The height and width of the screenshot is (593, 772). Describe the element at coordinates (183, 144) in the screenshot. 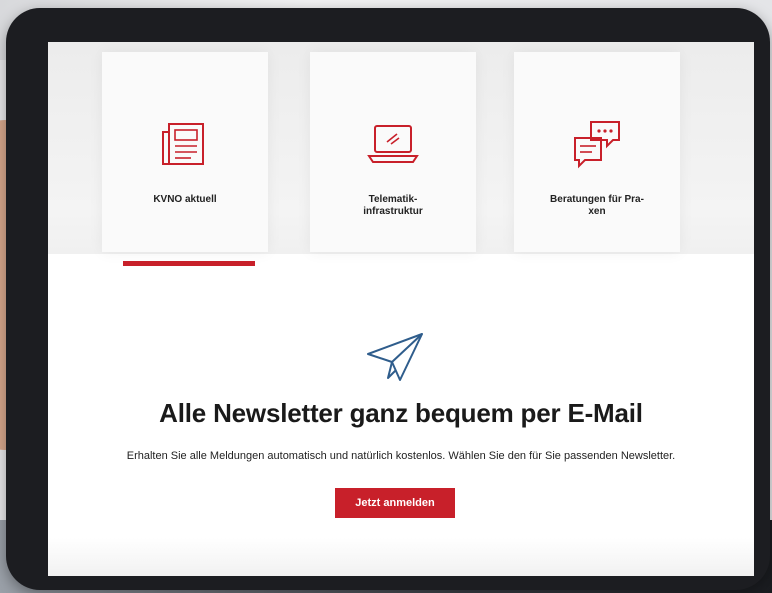

I see `newspaper-icon` at that location.